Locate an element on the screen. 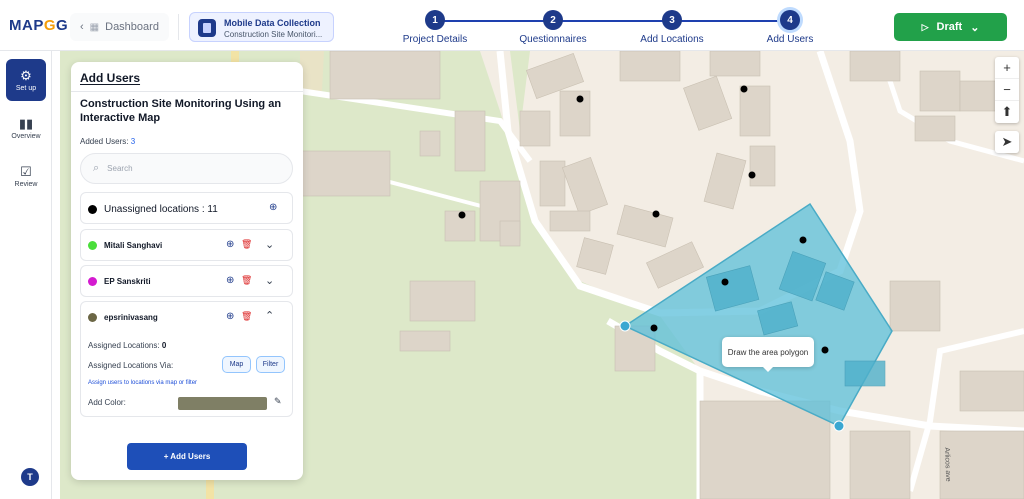 This screenshot has height=499, width=1024. draft-label: Draft is located at coordinates (949, 27).